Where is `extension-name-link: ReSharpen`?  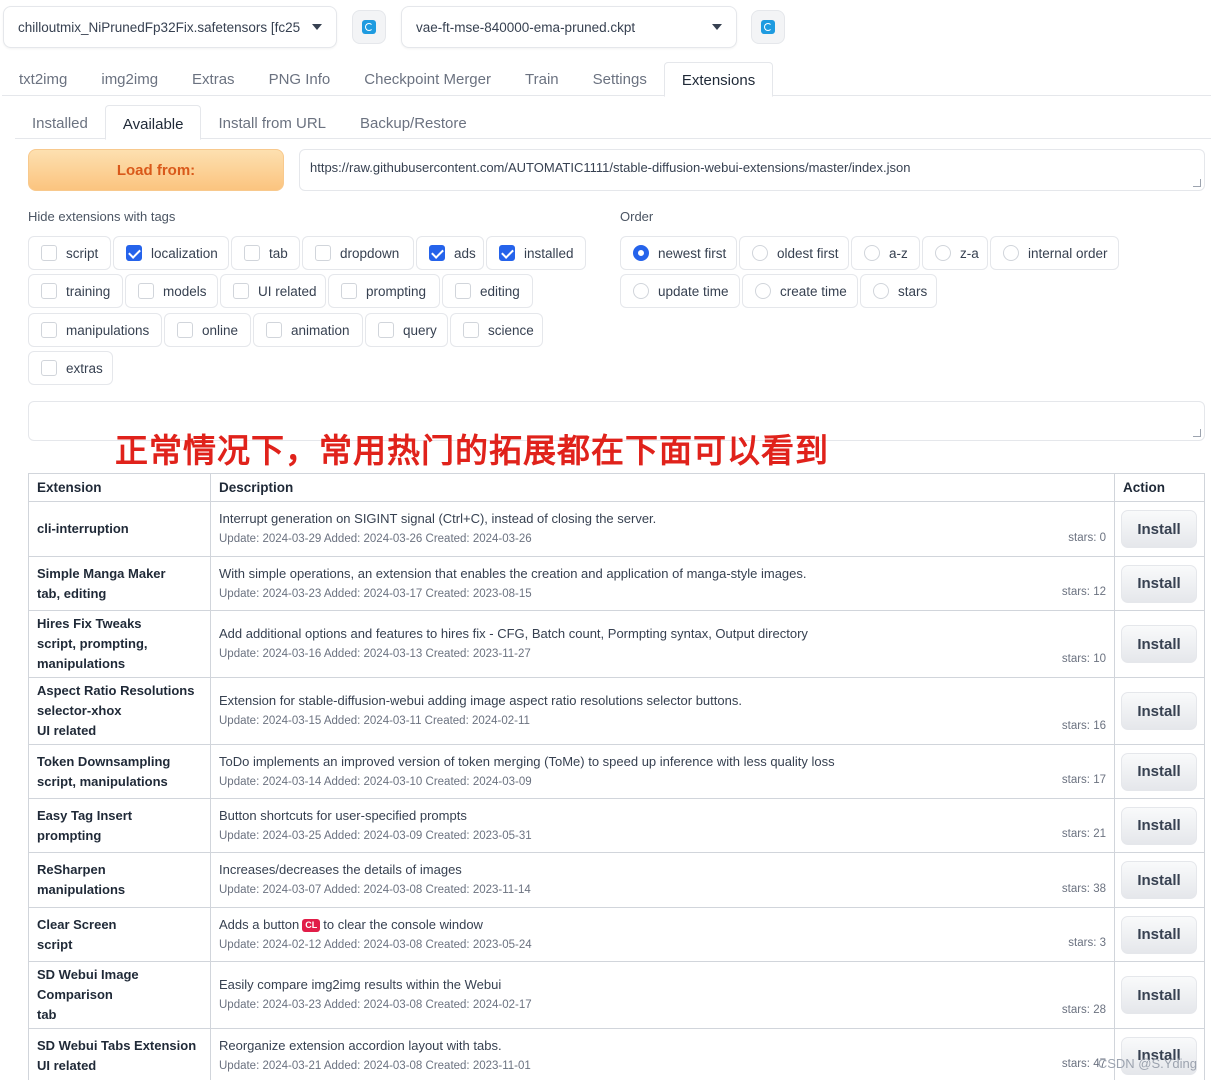 extension-name-link: ReSharpen is located at coordinates (119, 870).